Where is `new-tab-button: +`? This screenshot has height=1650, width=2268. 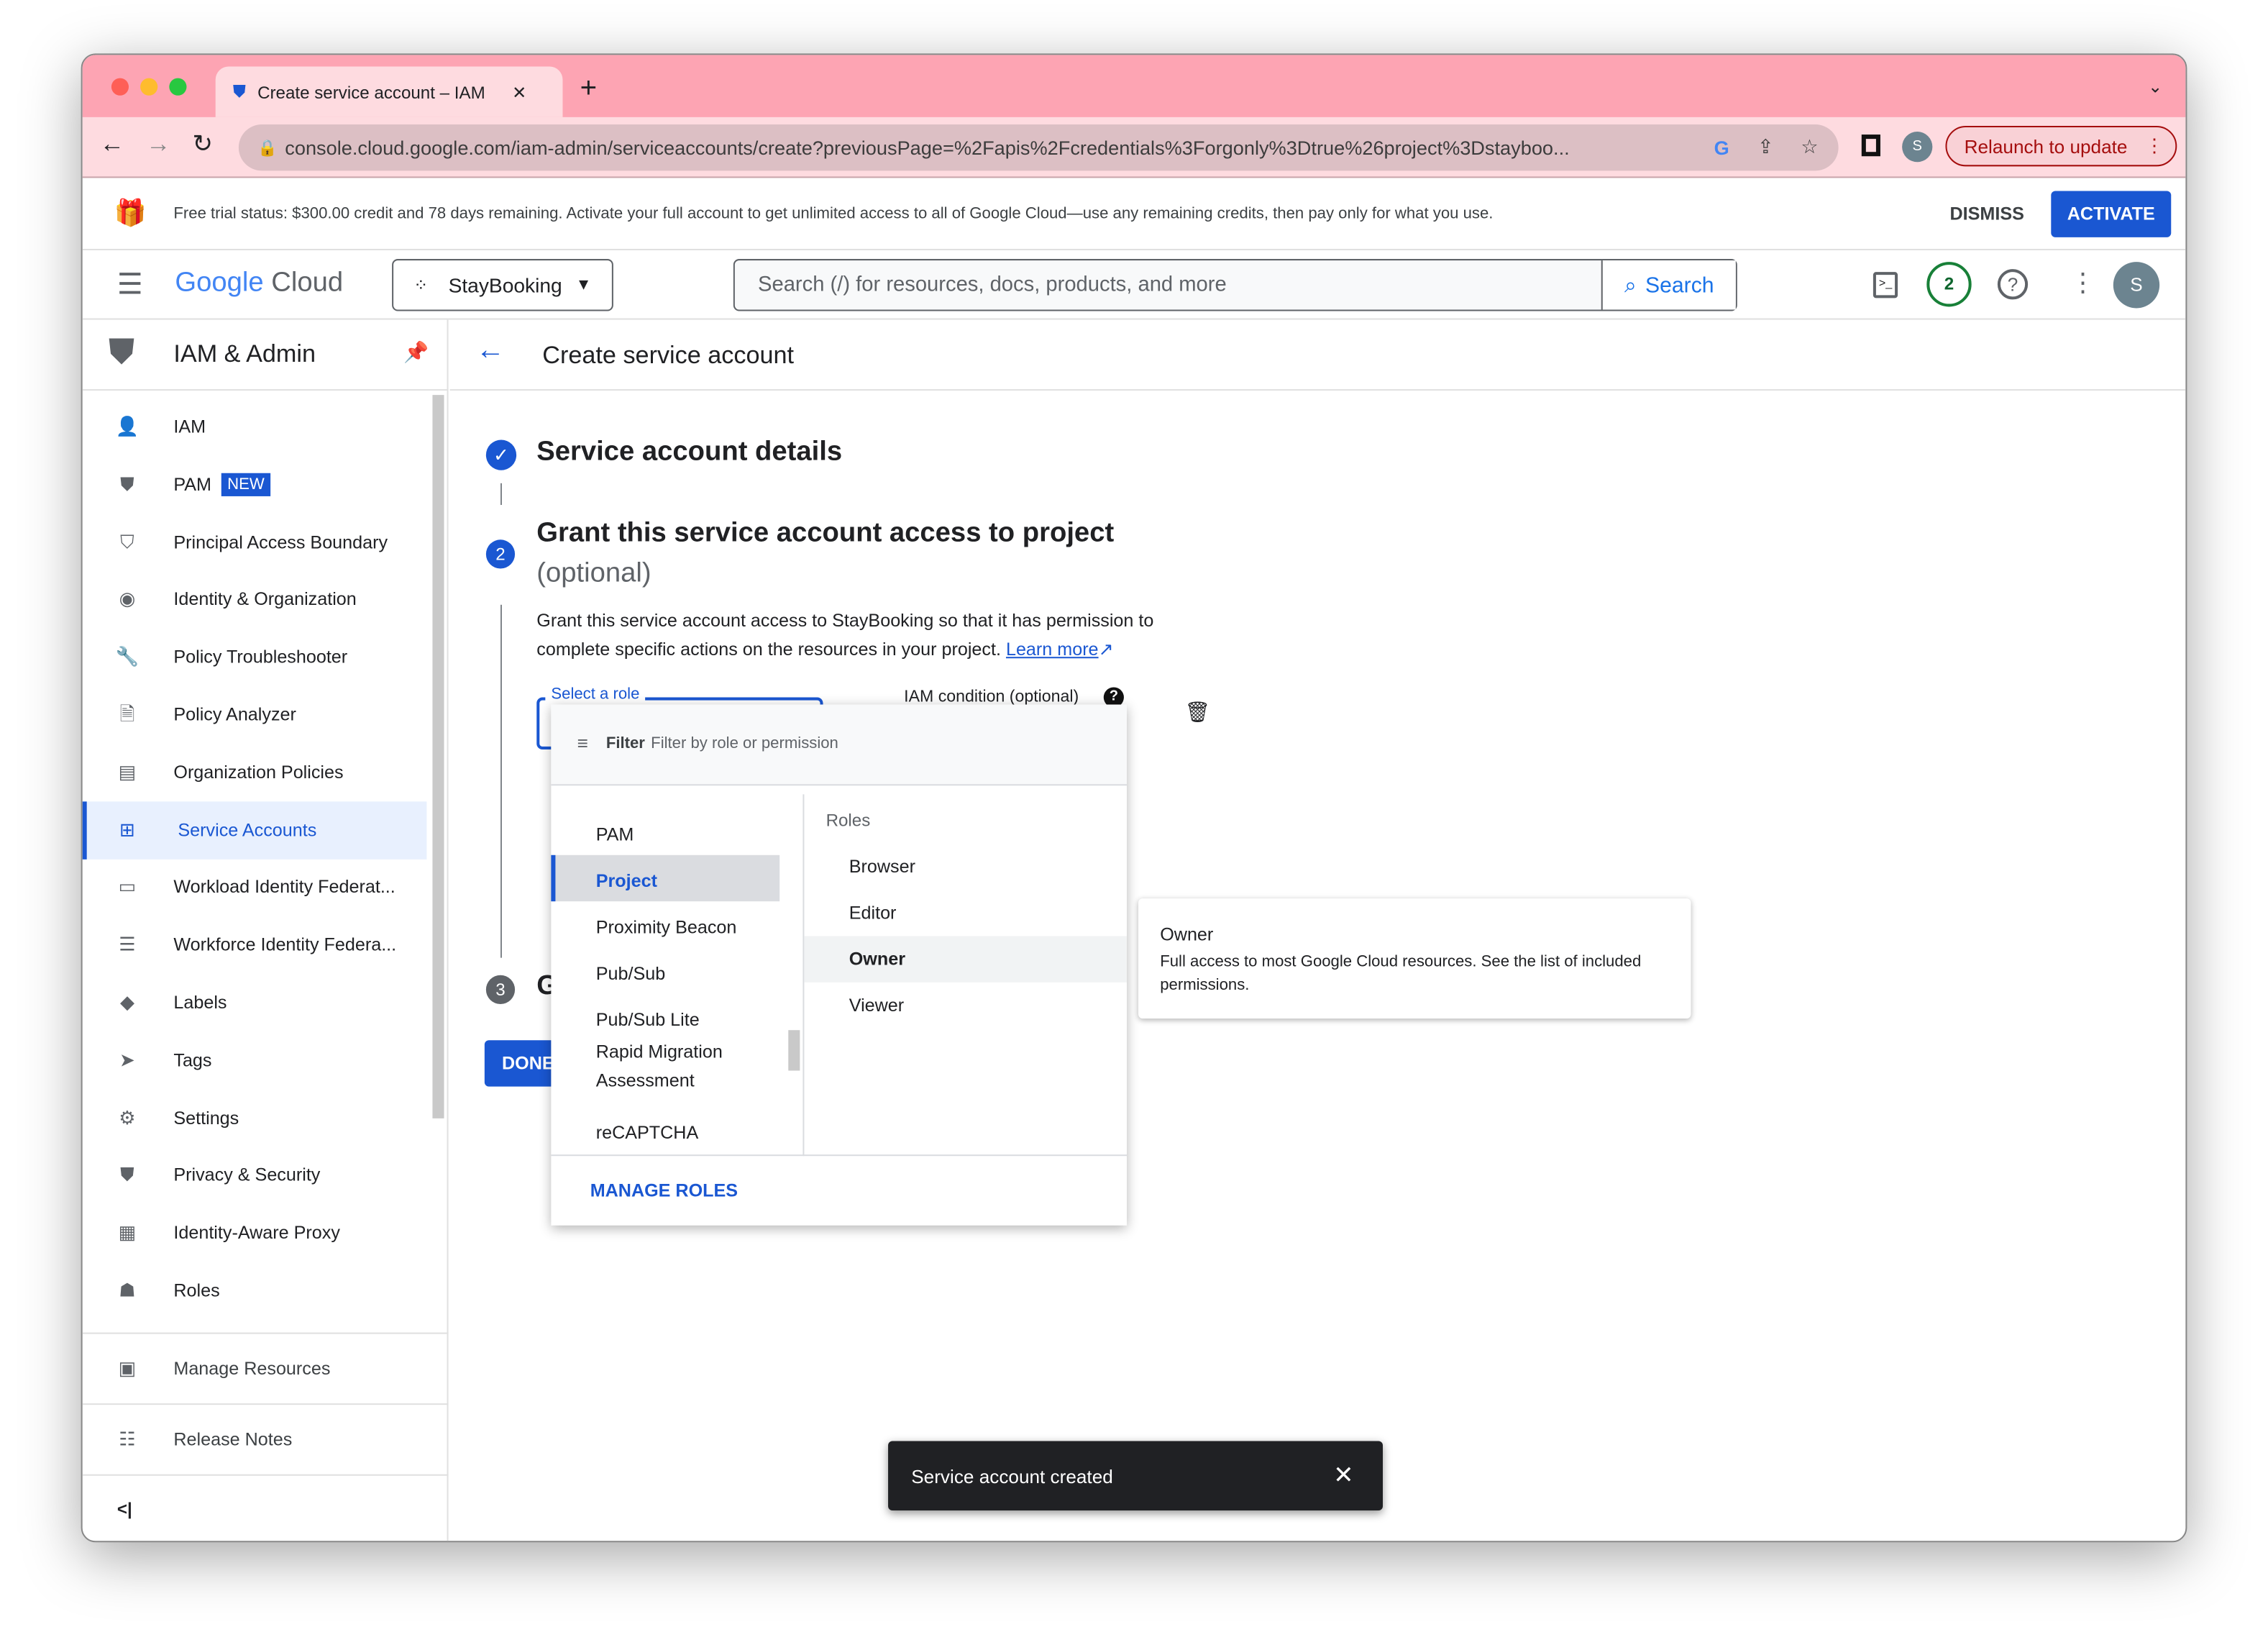
new-tab-button: + is located at coordinates (589, 90).